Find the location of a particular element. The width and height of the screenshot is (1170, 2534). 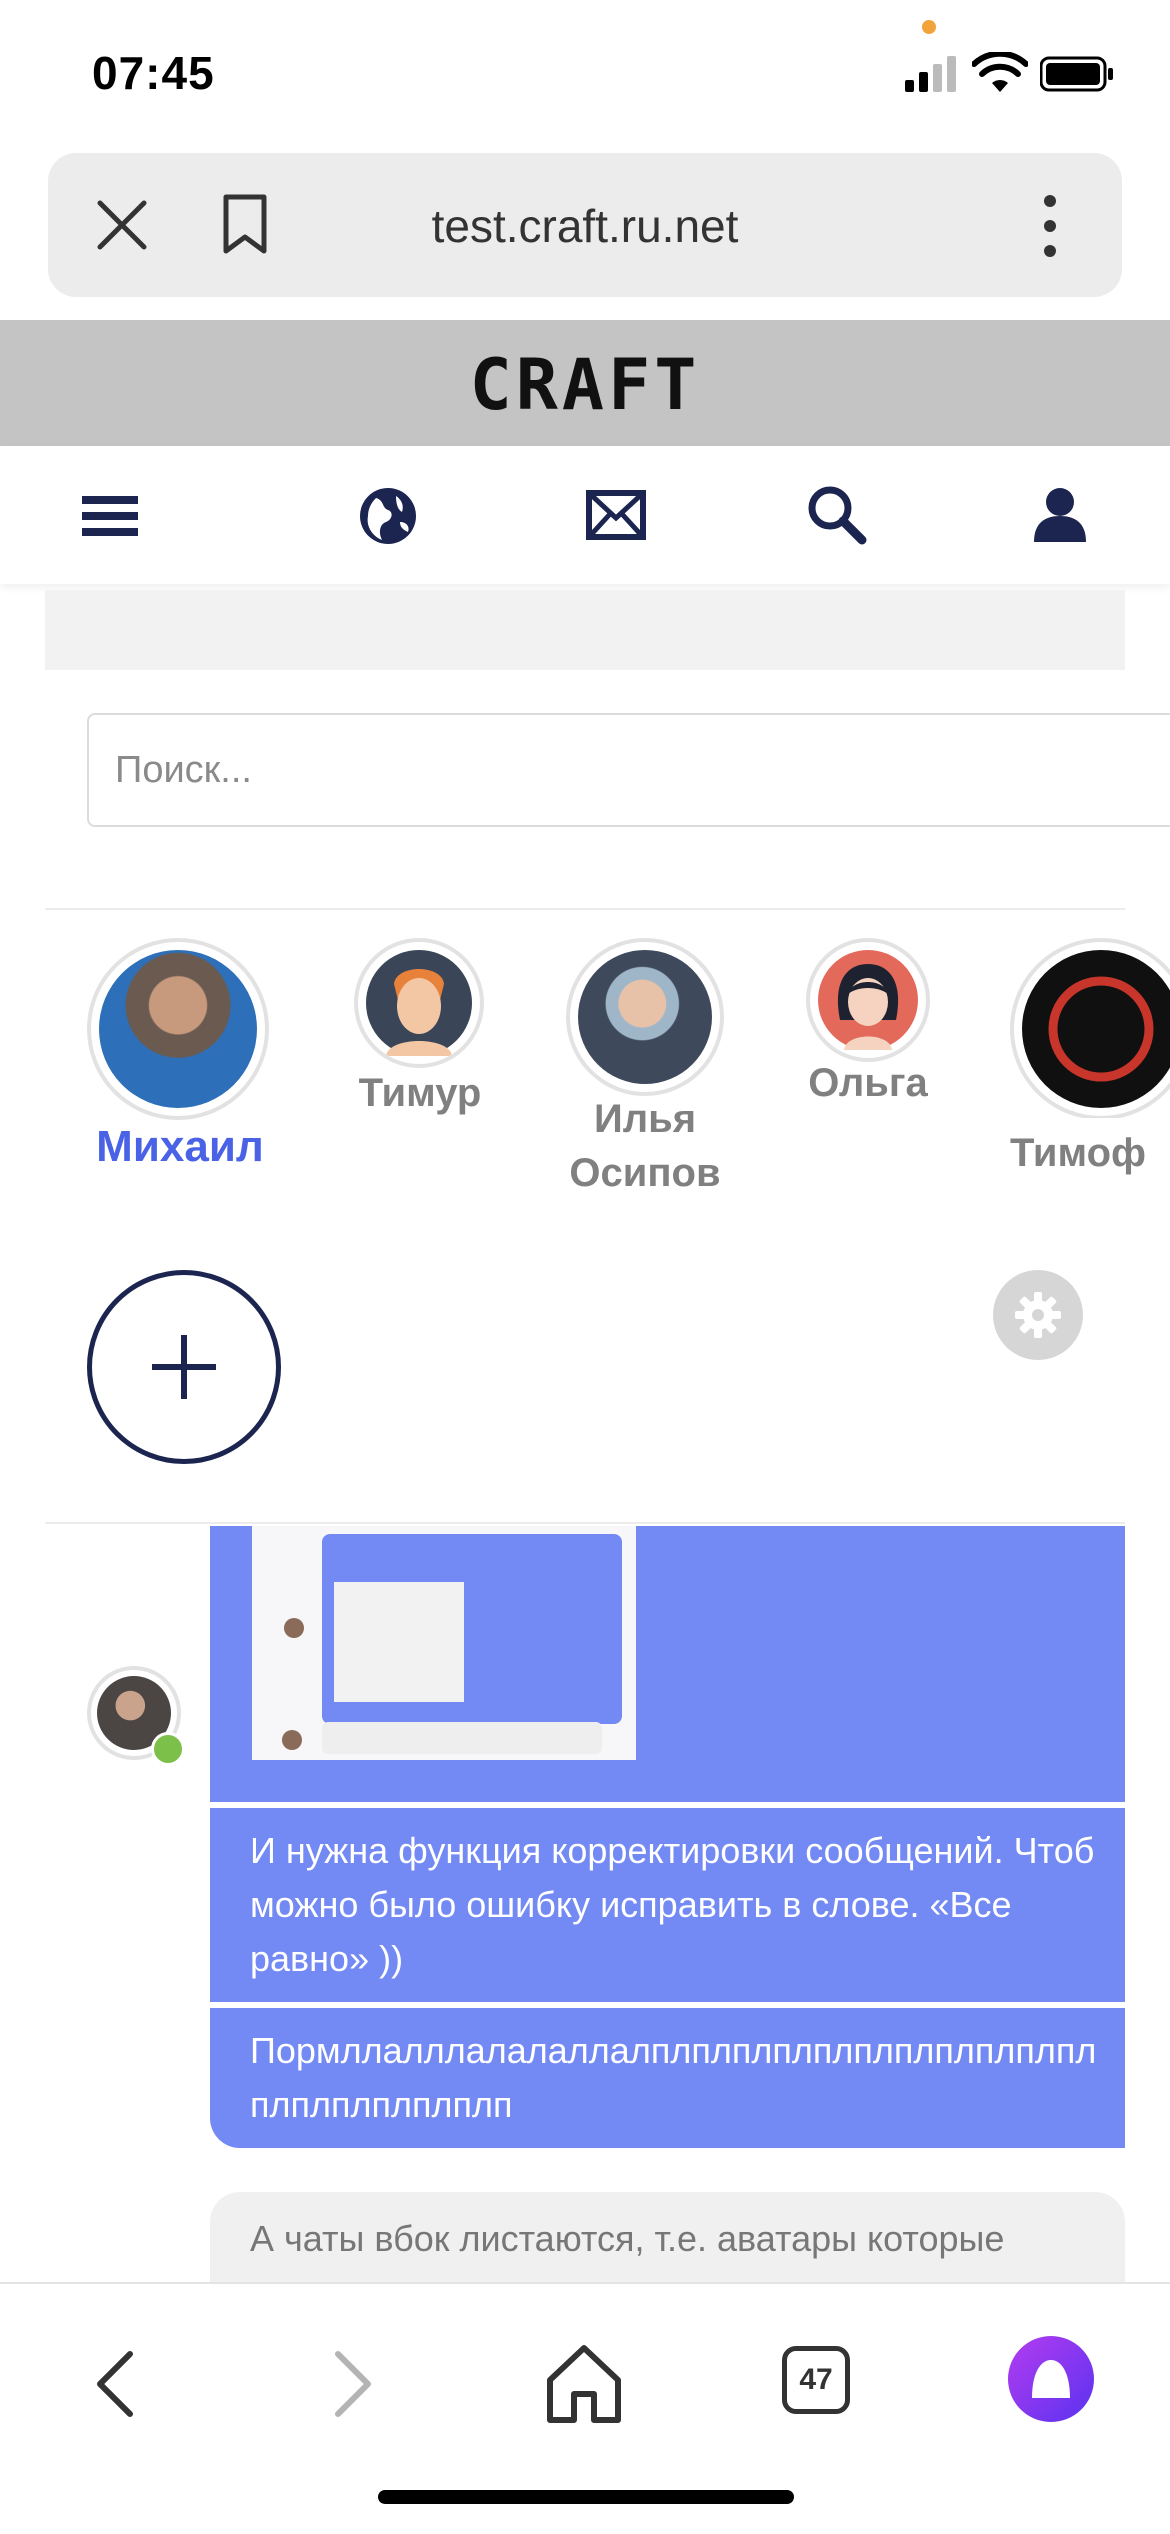

contact-name: Ольга is located at coordinates (868, 1083).